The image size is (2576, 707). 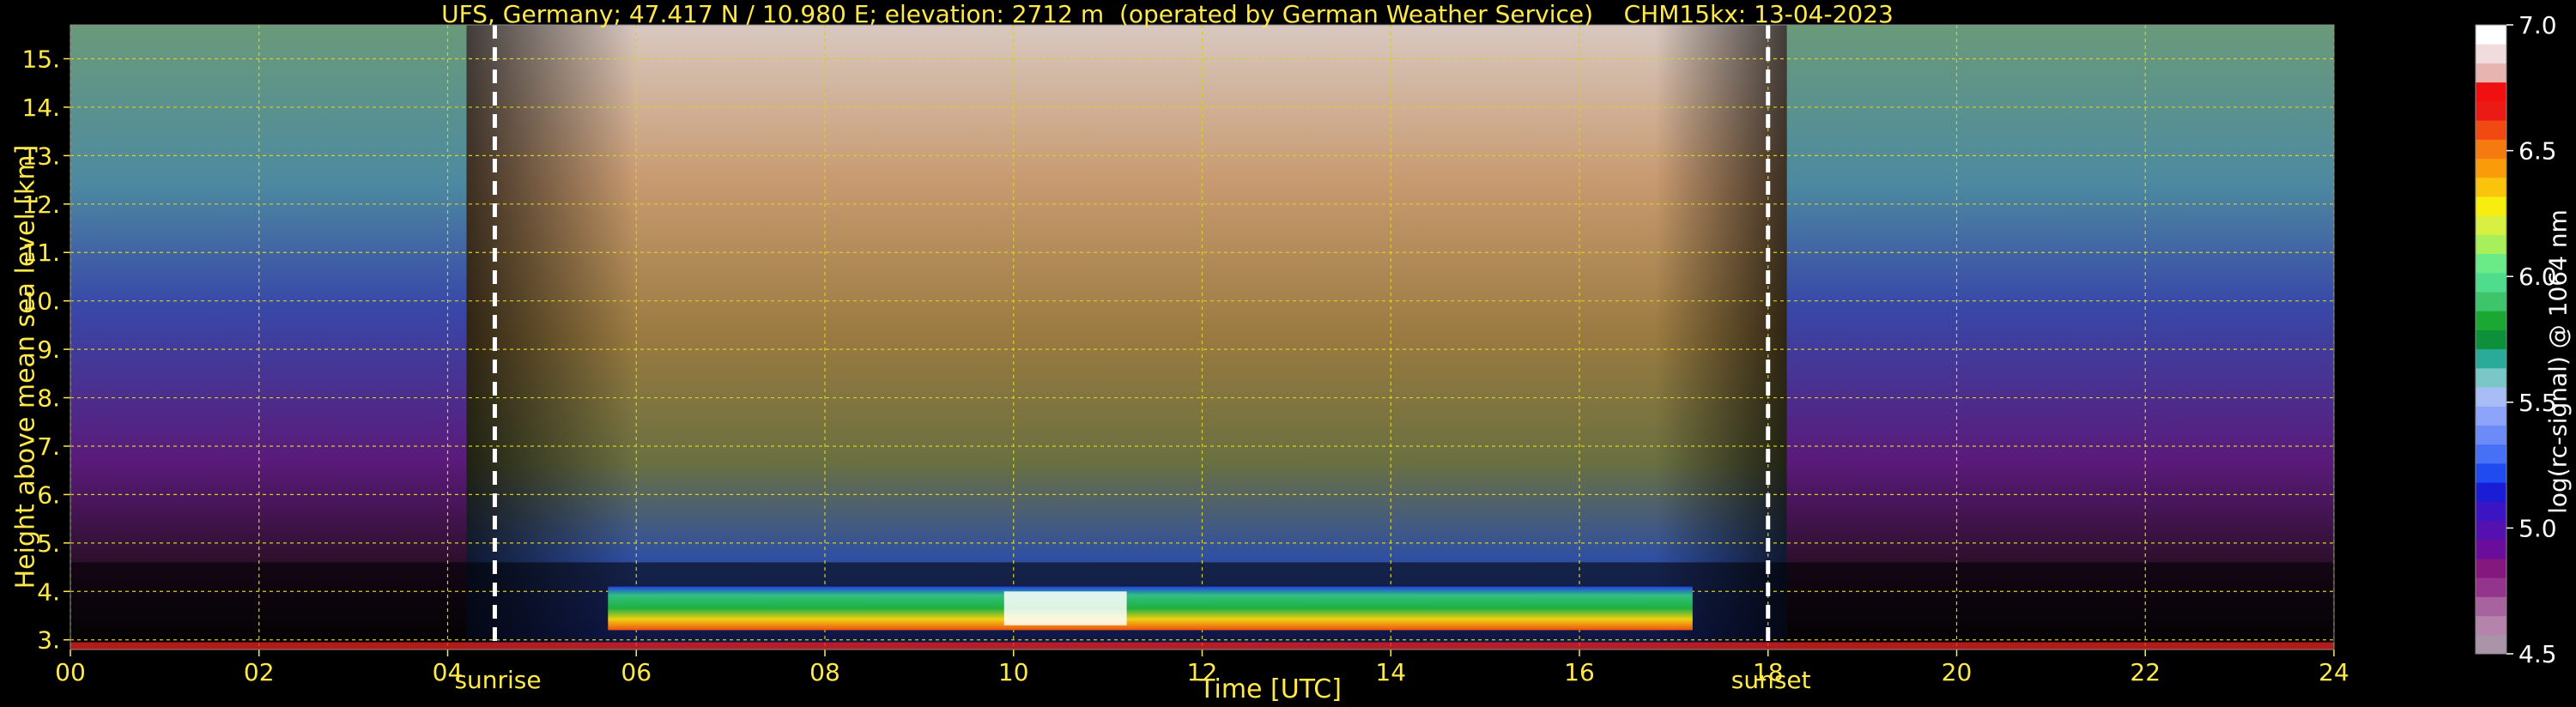 I want to click on x-tick-label: 02, so click(x=259, y=672).